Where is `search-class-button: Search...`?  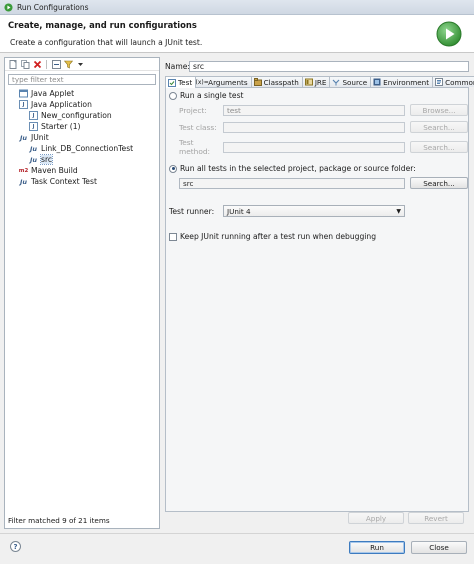
search-class-button: Search... is located at coordinates (439, 127).